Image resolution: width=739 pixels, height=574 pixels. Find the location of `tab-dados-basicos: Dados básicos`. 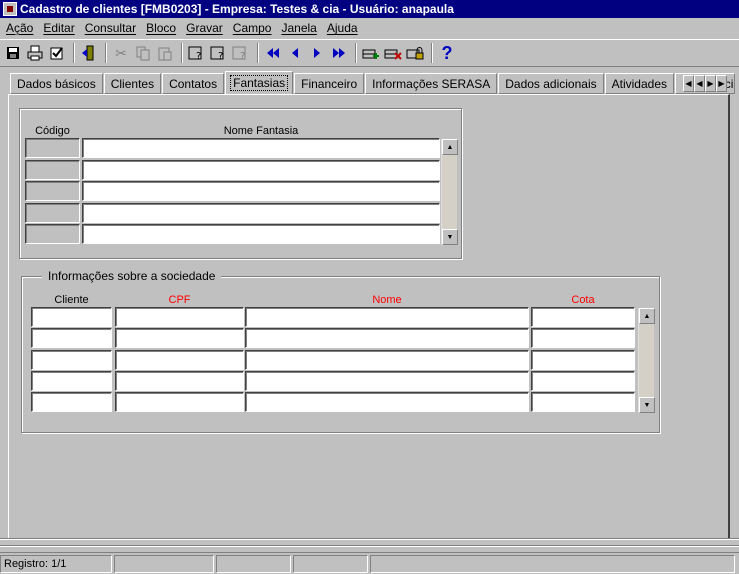

tab-dados-basicos: Dados básicos is located at coordinates (56, 83).